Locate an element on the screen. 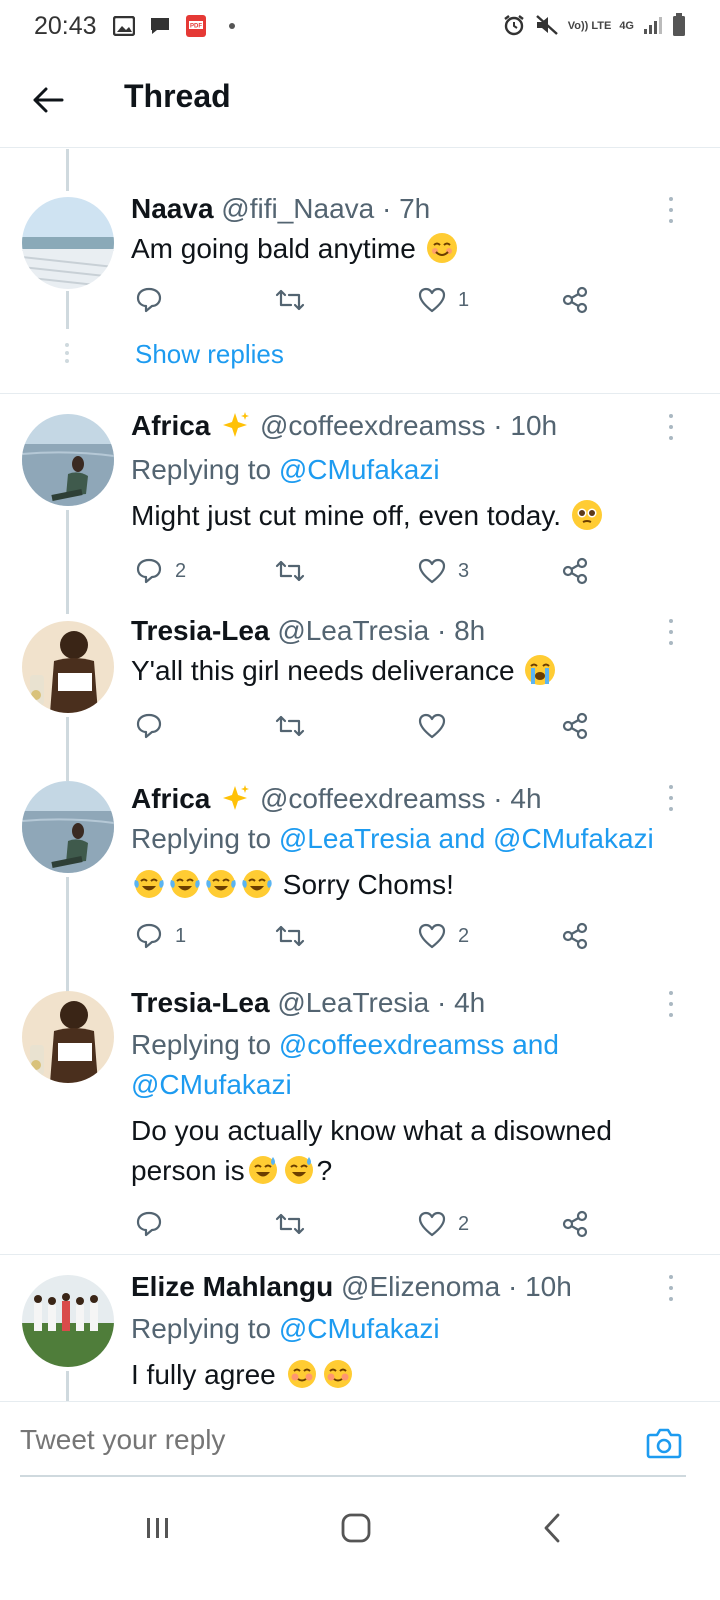 The width and height of the screenshot is (720, 1600). tweet-text-line: person is is located at coordinates (188, 1170).